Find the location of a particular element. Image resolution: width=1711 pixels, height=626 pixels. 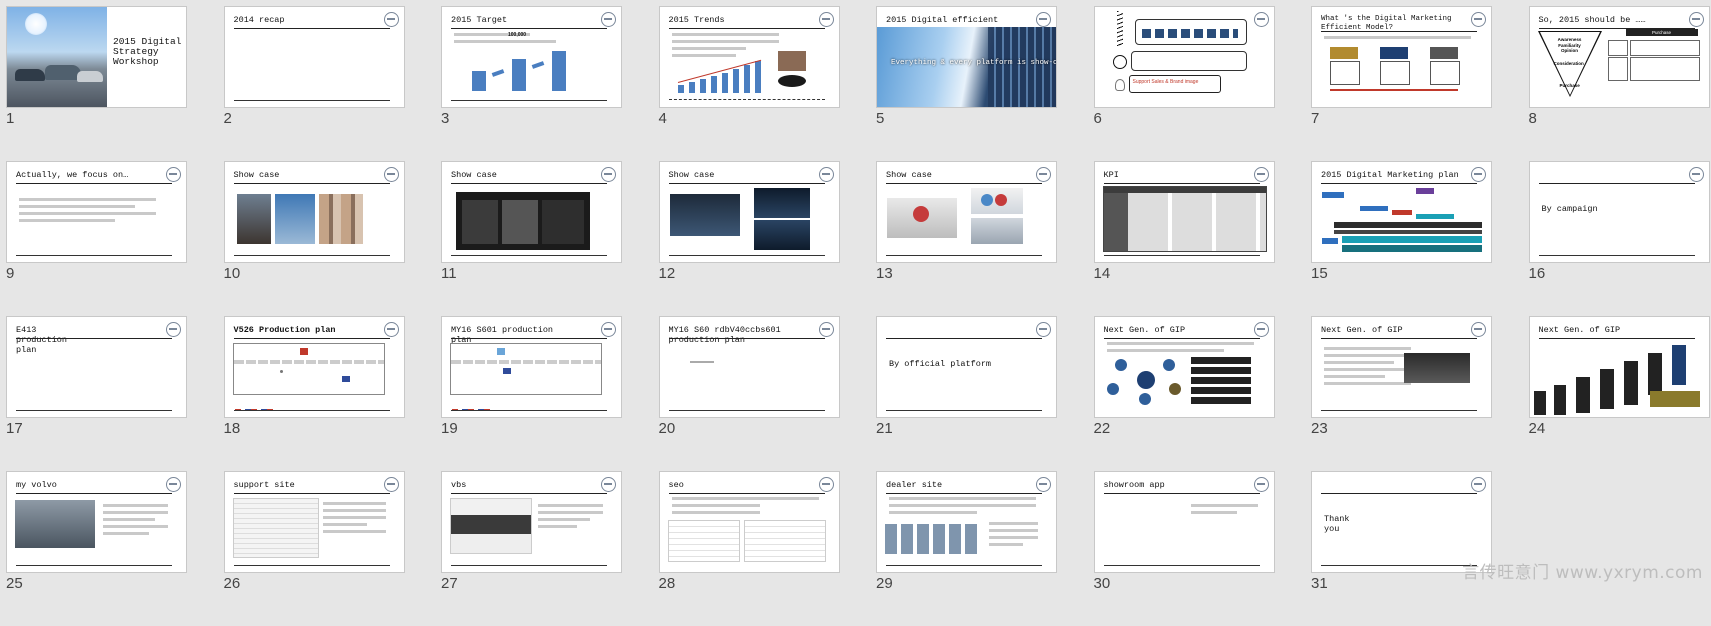

slide-cell: 2015 Digital Strategy Workshop 1 is located at coordinates (96, 83).